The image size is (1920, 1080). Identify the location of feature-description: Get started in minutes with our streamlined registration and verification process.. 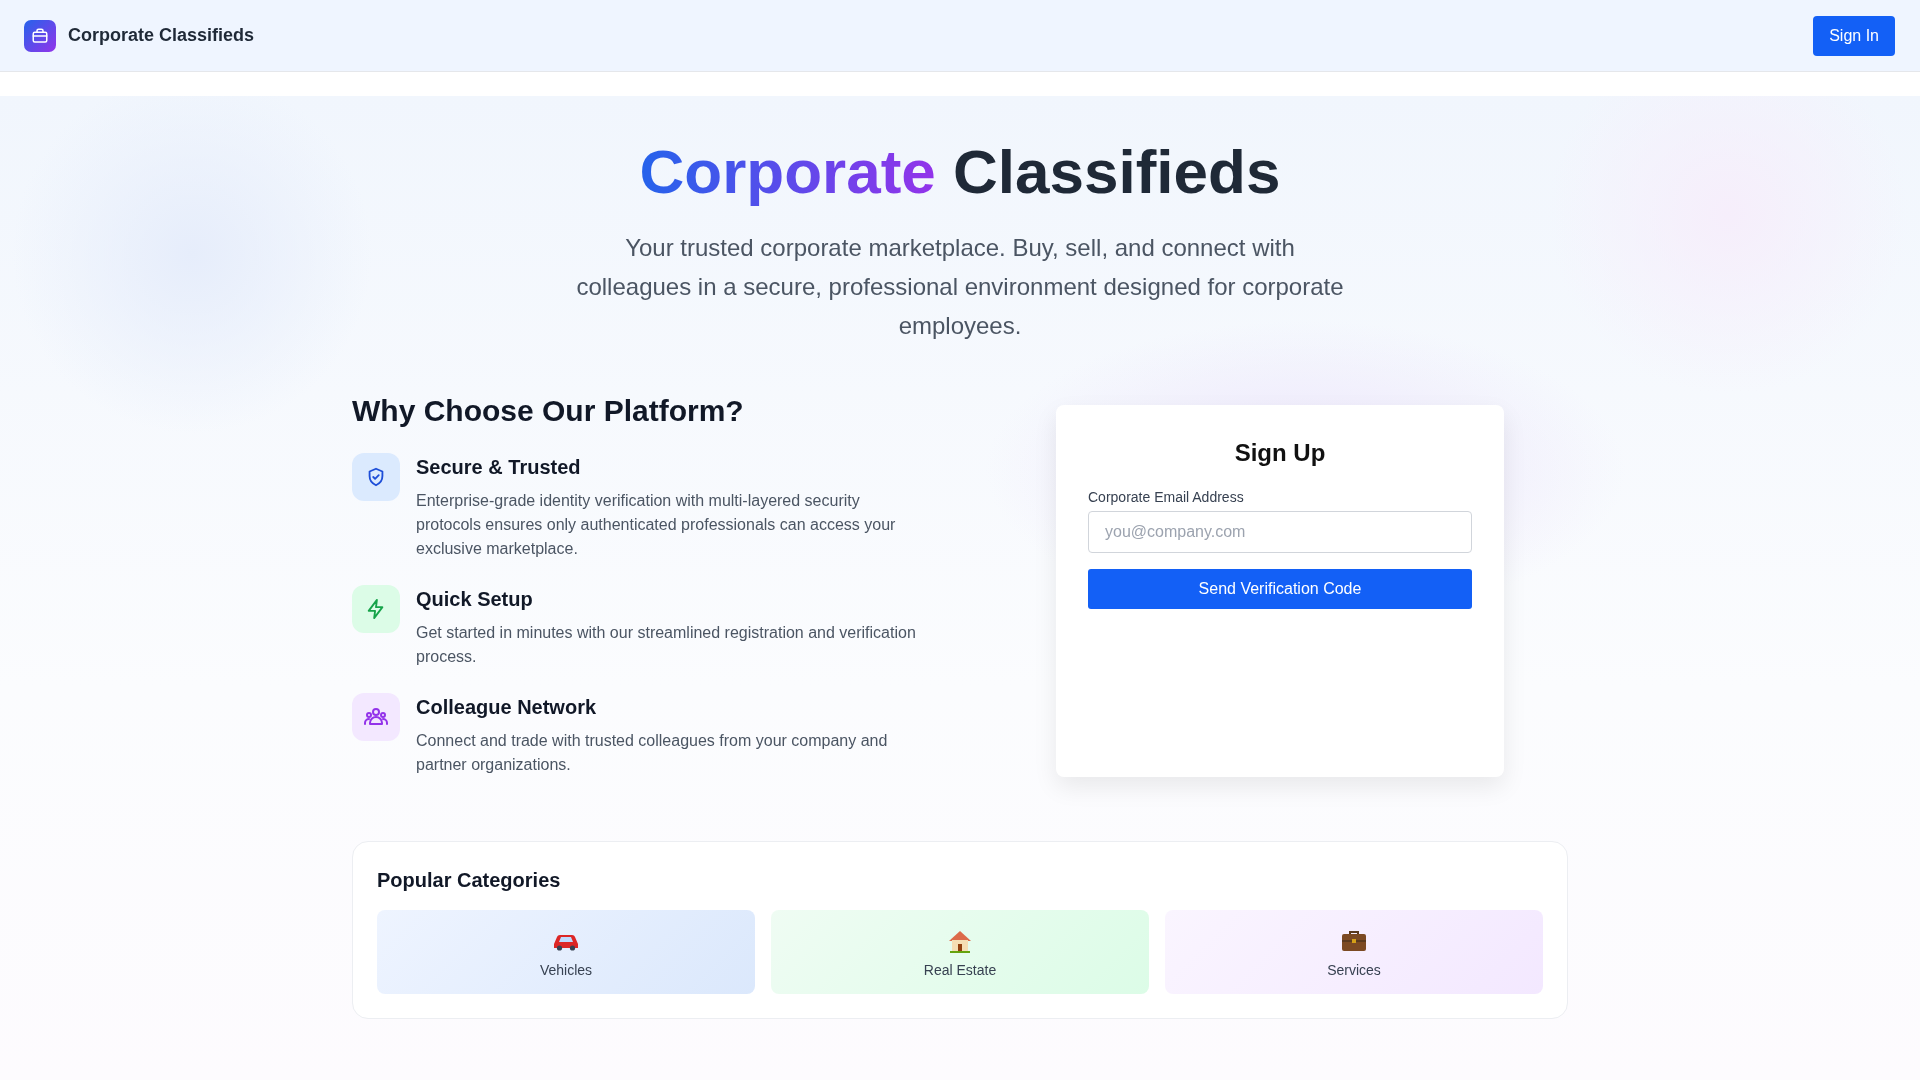
(666, 645).